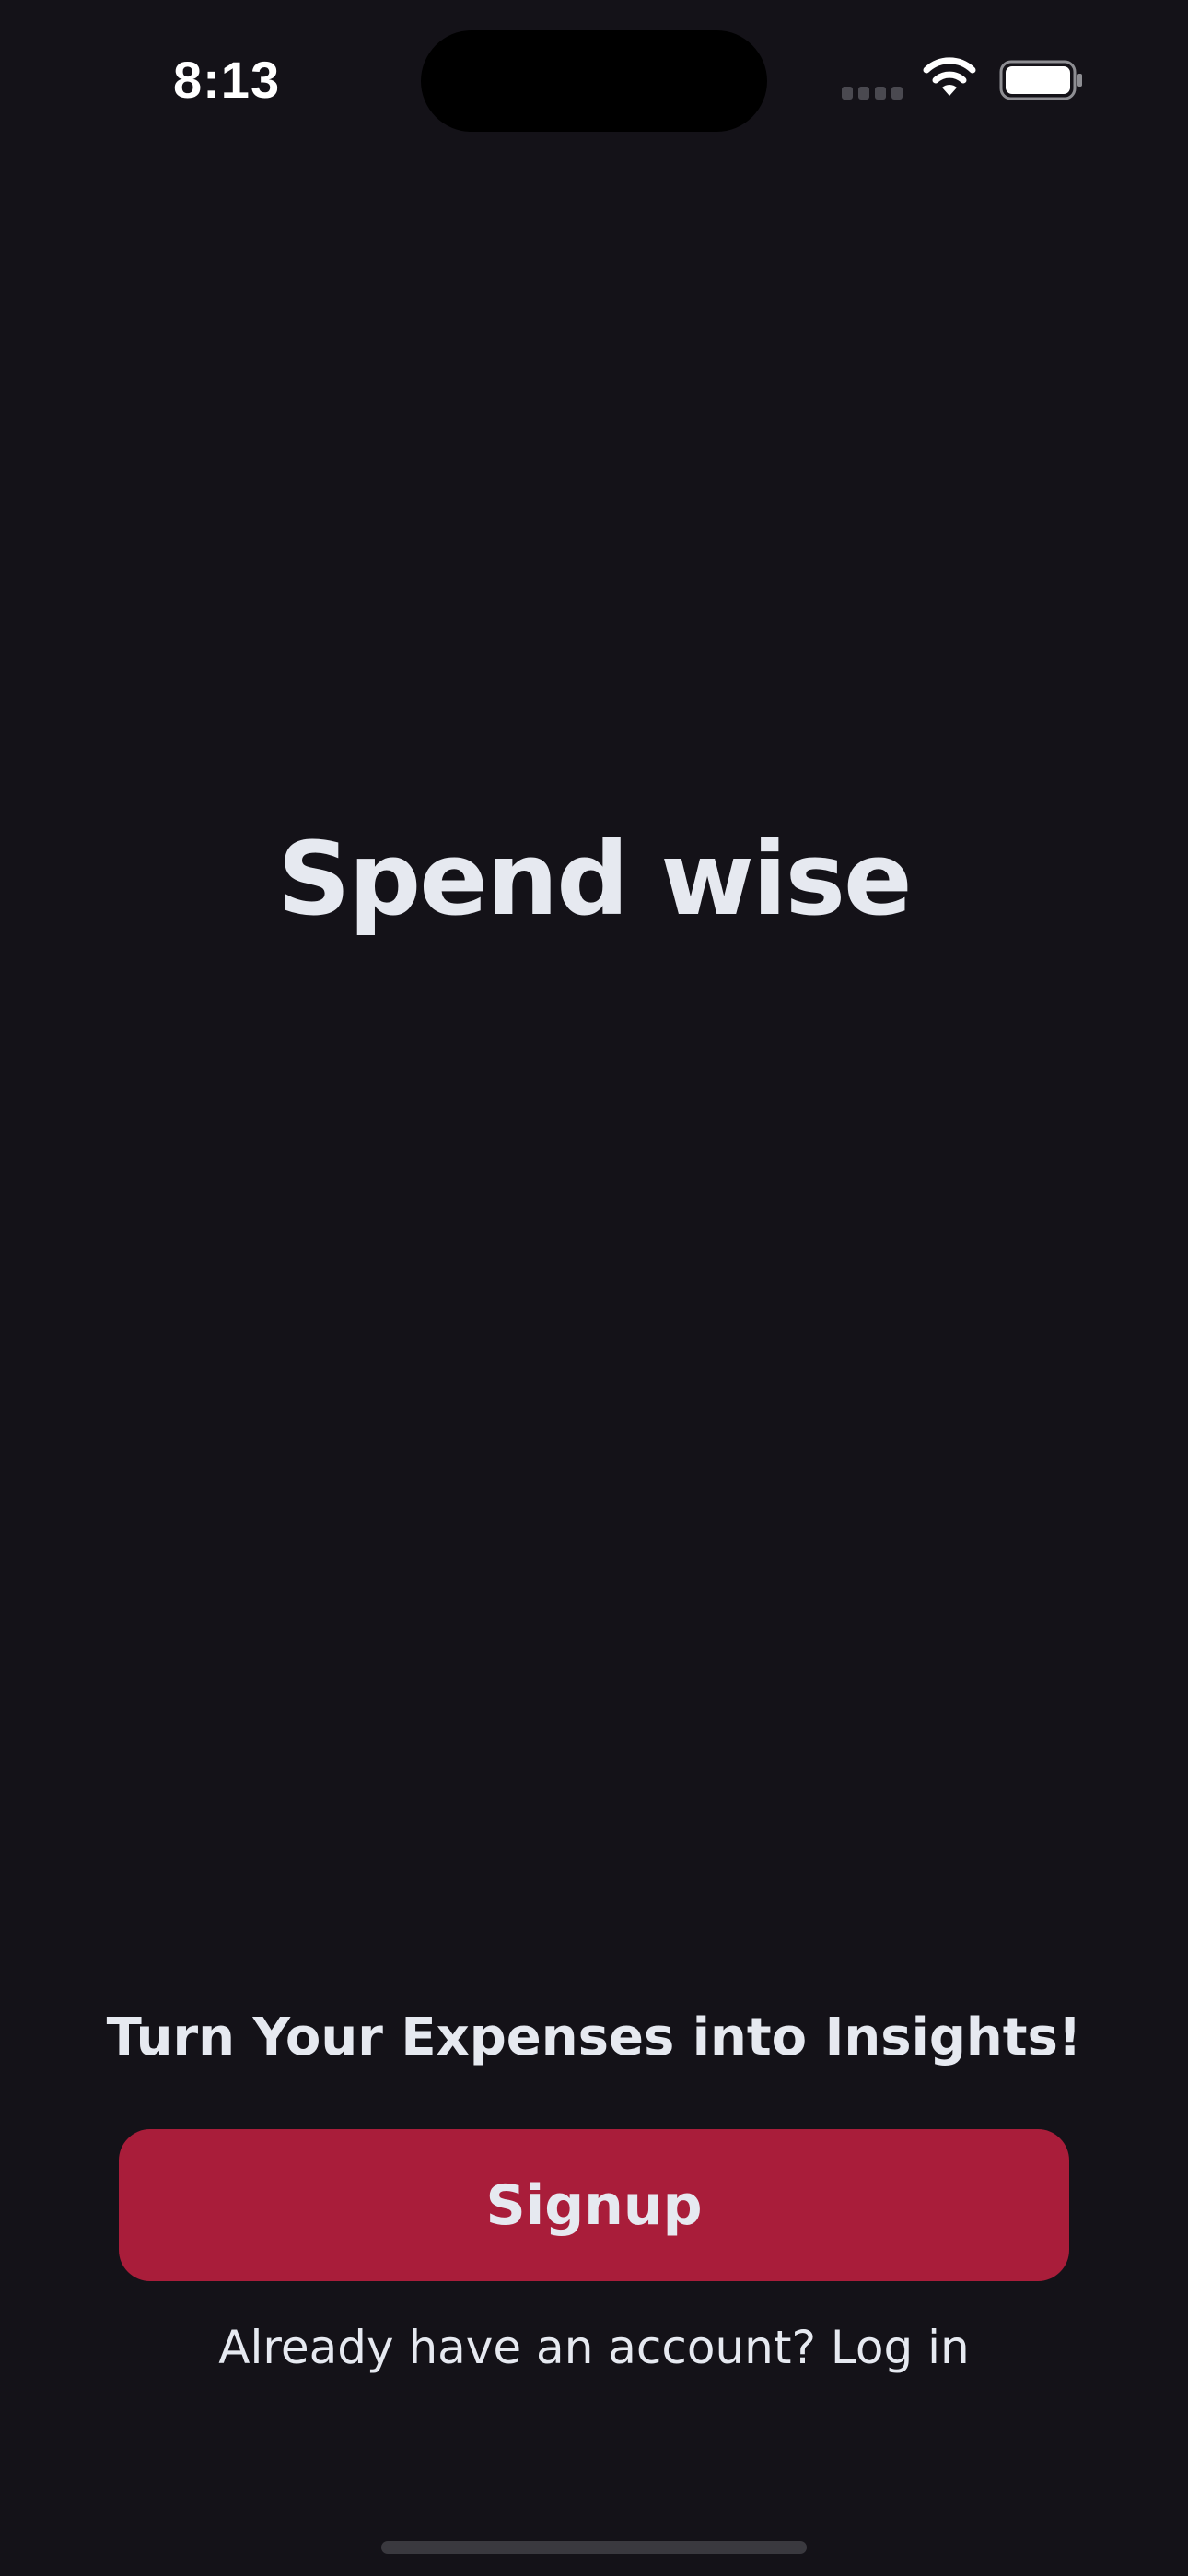 The image size is (1188, 2576). I want to click on tagline: Turn Your Expenses into Insights!, so click(594, 2037).